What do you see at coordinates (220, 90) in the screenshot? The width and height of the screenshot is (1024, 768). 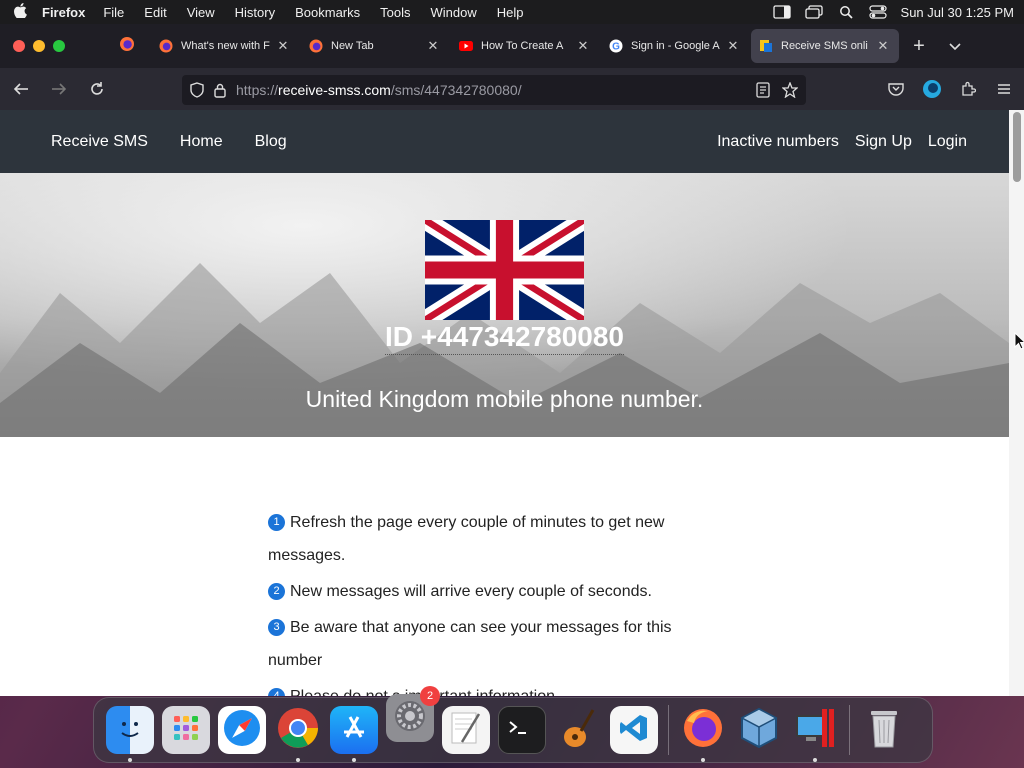 I see `lock-icon` at bounding box center [220, 90].